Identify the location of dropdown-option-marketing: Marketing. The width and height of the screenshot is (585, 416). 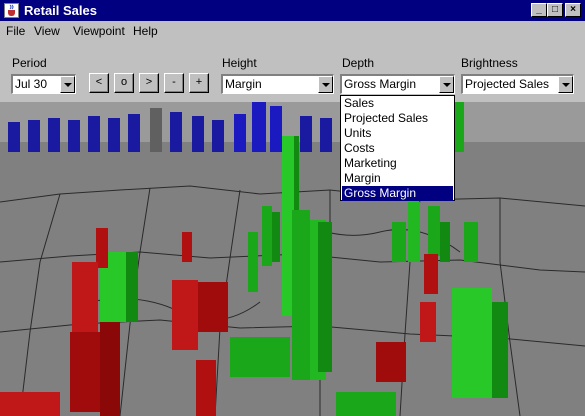
(397, 163).